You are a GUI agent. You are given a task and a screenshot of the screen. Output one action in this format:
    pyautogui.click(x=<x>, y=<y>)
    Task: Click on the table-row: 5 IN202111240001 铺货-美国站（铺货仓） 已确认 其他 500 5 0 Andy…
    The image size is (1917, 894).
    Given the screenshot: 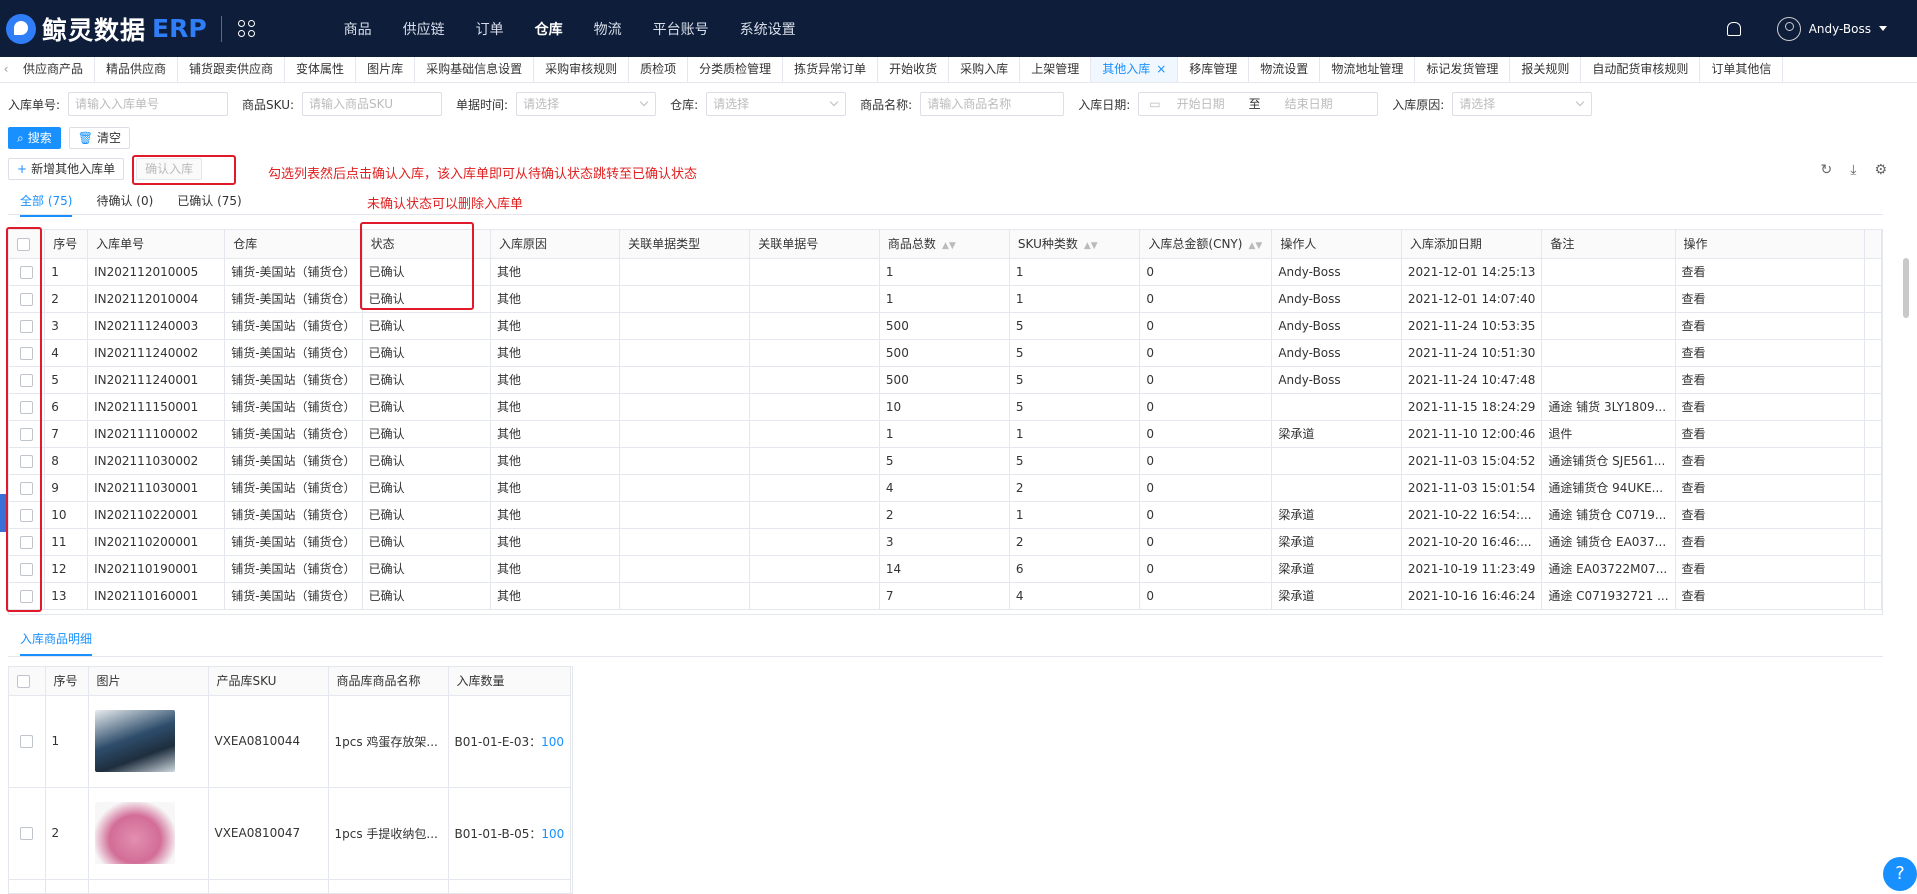 What is the action you would take?
    pyautogui.click(x=945, y=380)
    